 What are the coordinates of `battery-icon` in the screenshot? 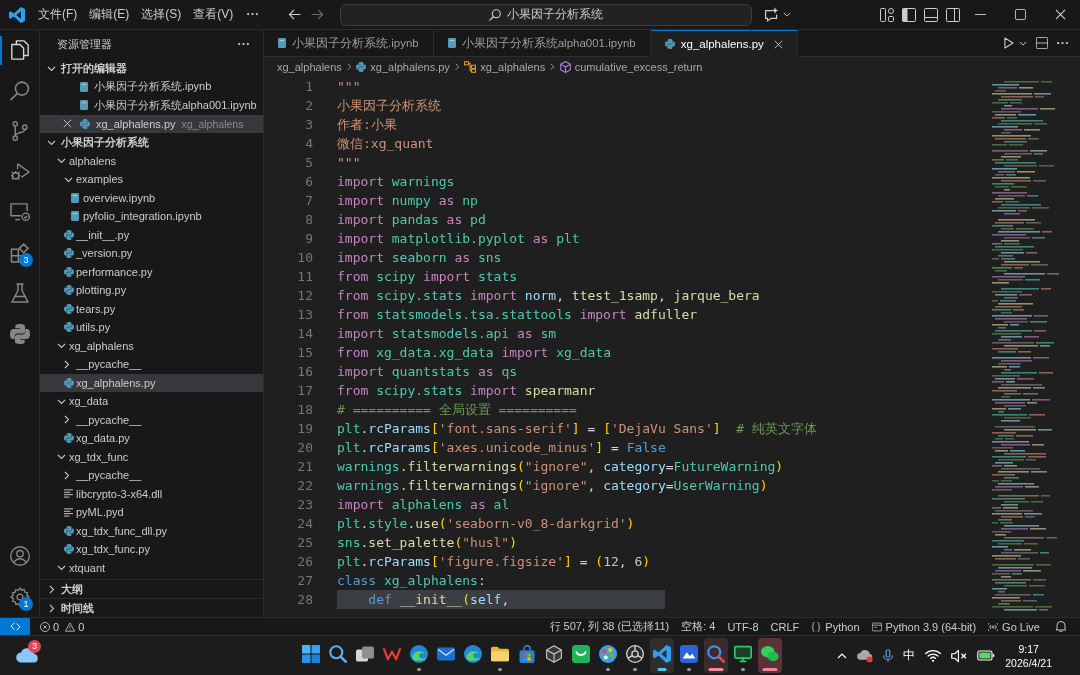 It's located at (986, 655).